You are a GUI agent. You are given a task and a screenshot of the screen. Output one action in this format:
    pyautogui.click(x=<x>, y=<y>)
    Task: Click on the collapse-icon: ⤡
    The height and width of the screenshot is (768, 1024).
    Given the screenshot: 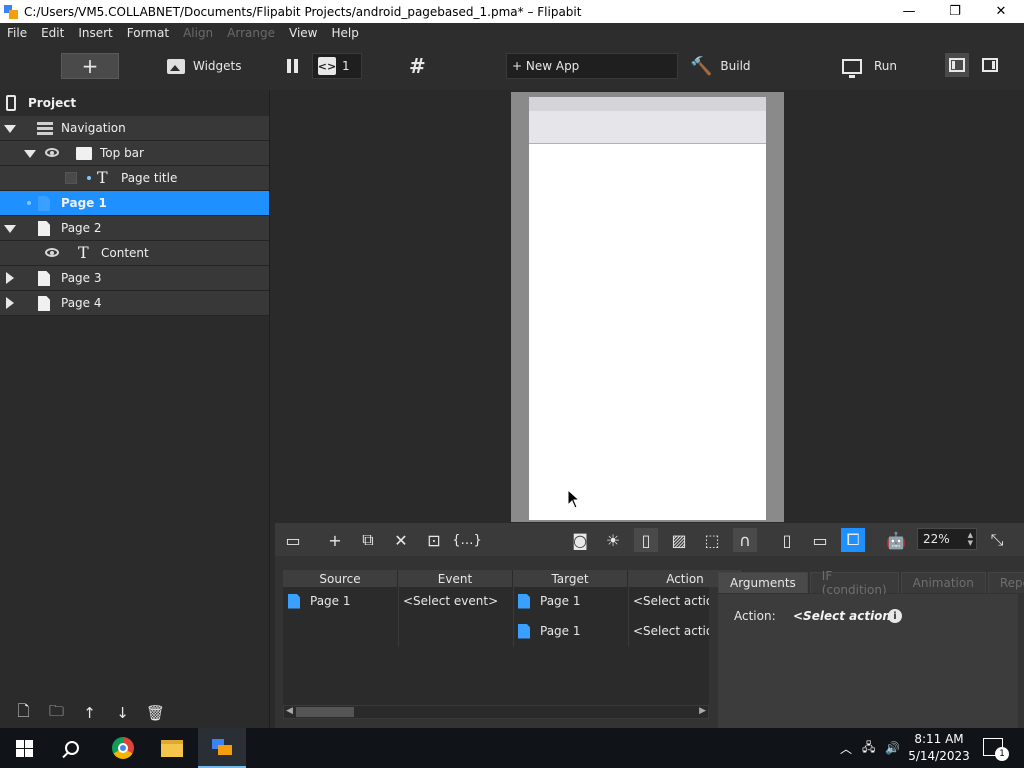 What is the action you would take?
    pyautogui.click(x=997, y=540)
    